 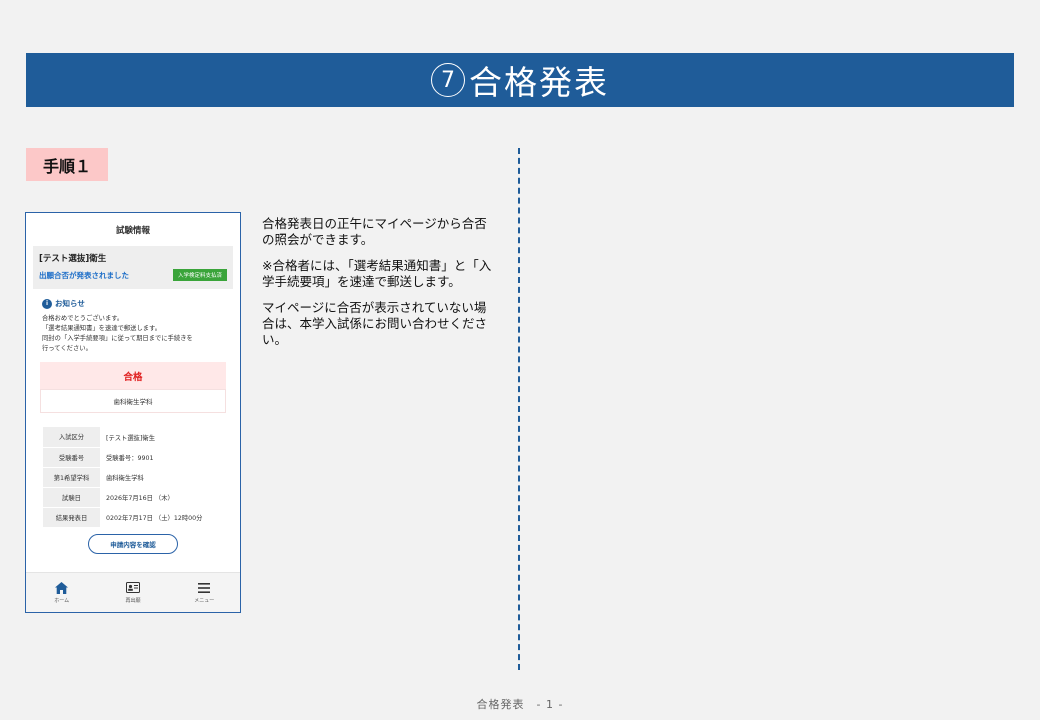 I want to click on menu-icon, so click(x=204, y=588).